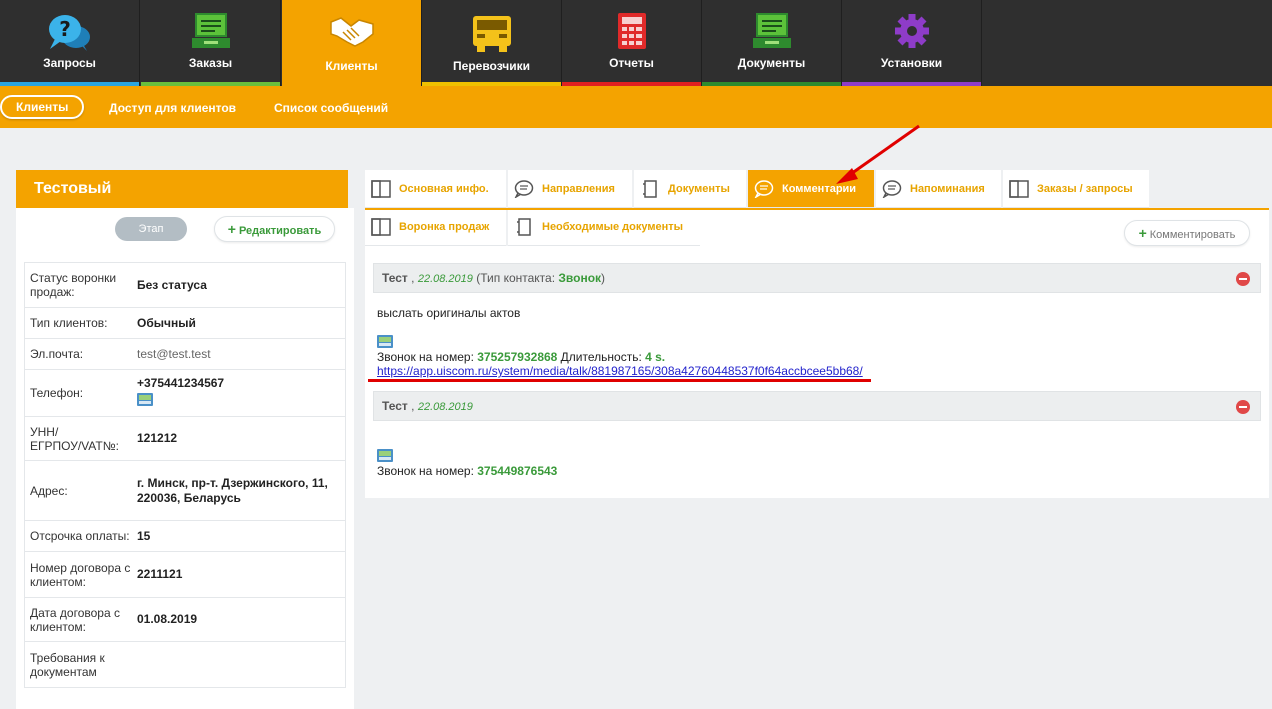 The width and height of the screenshot is (1272, 709). I want to click on nav-clients: Клиенты, so click(352, 43).